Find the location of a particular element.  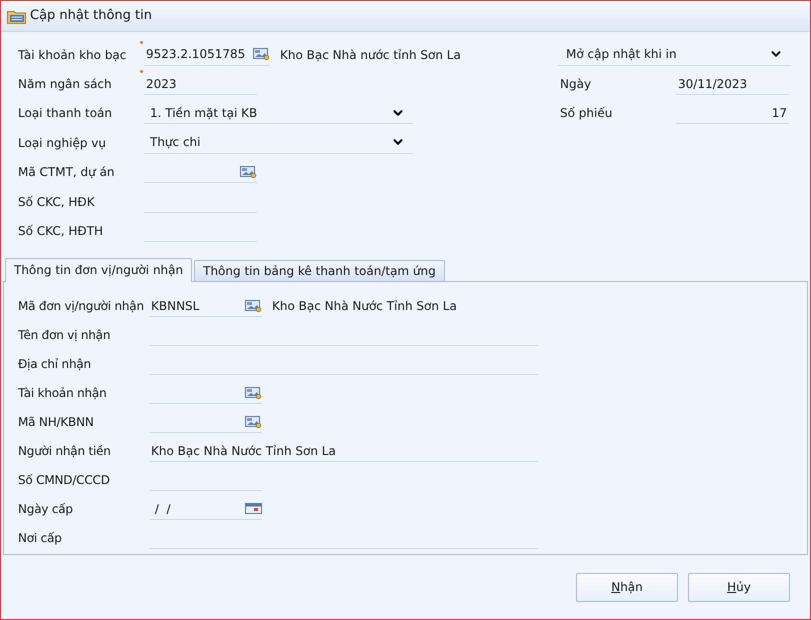

field-label: Số CKC, HĐK is located at coordinates (56, 202).